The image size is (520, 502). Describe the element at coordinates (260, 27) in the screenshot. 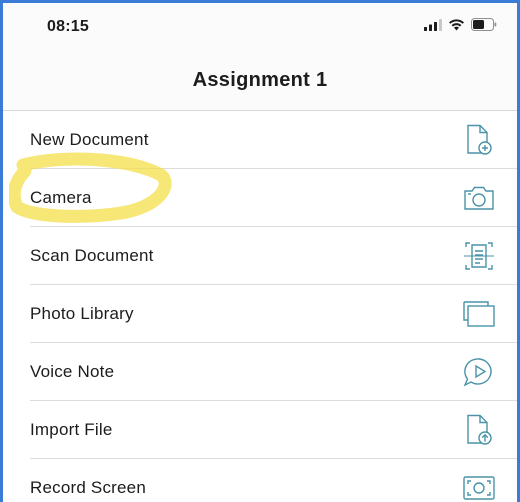

I see `status-bar: 08:15` at that location.